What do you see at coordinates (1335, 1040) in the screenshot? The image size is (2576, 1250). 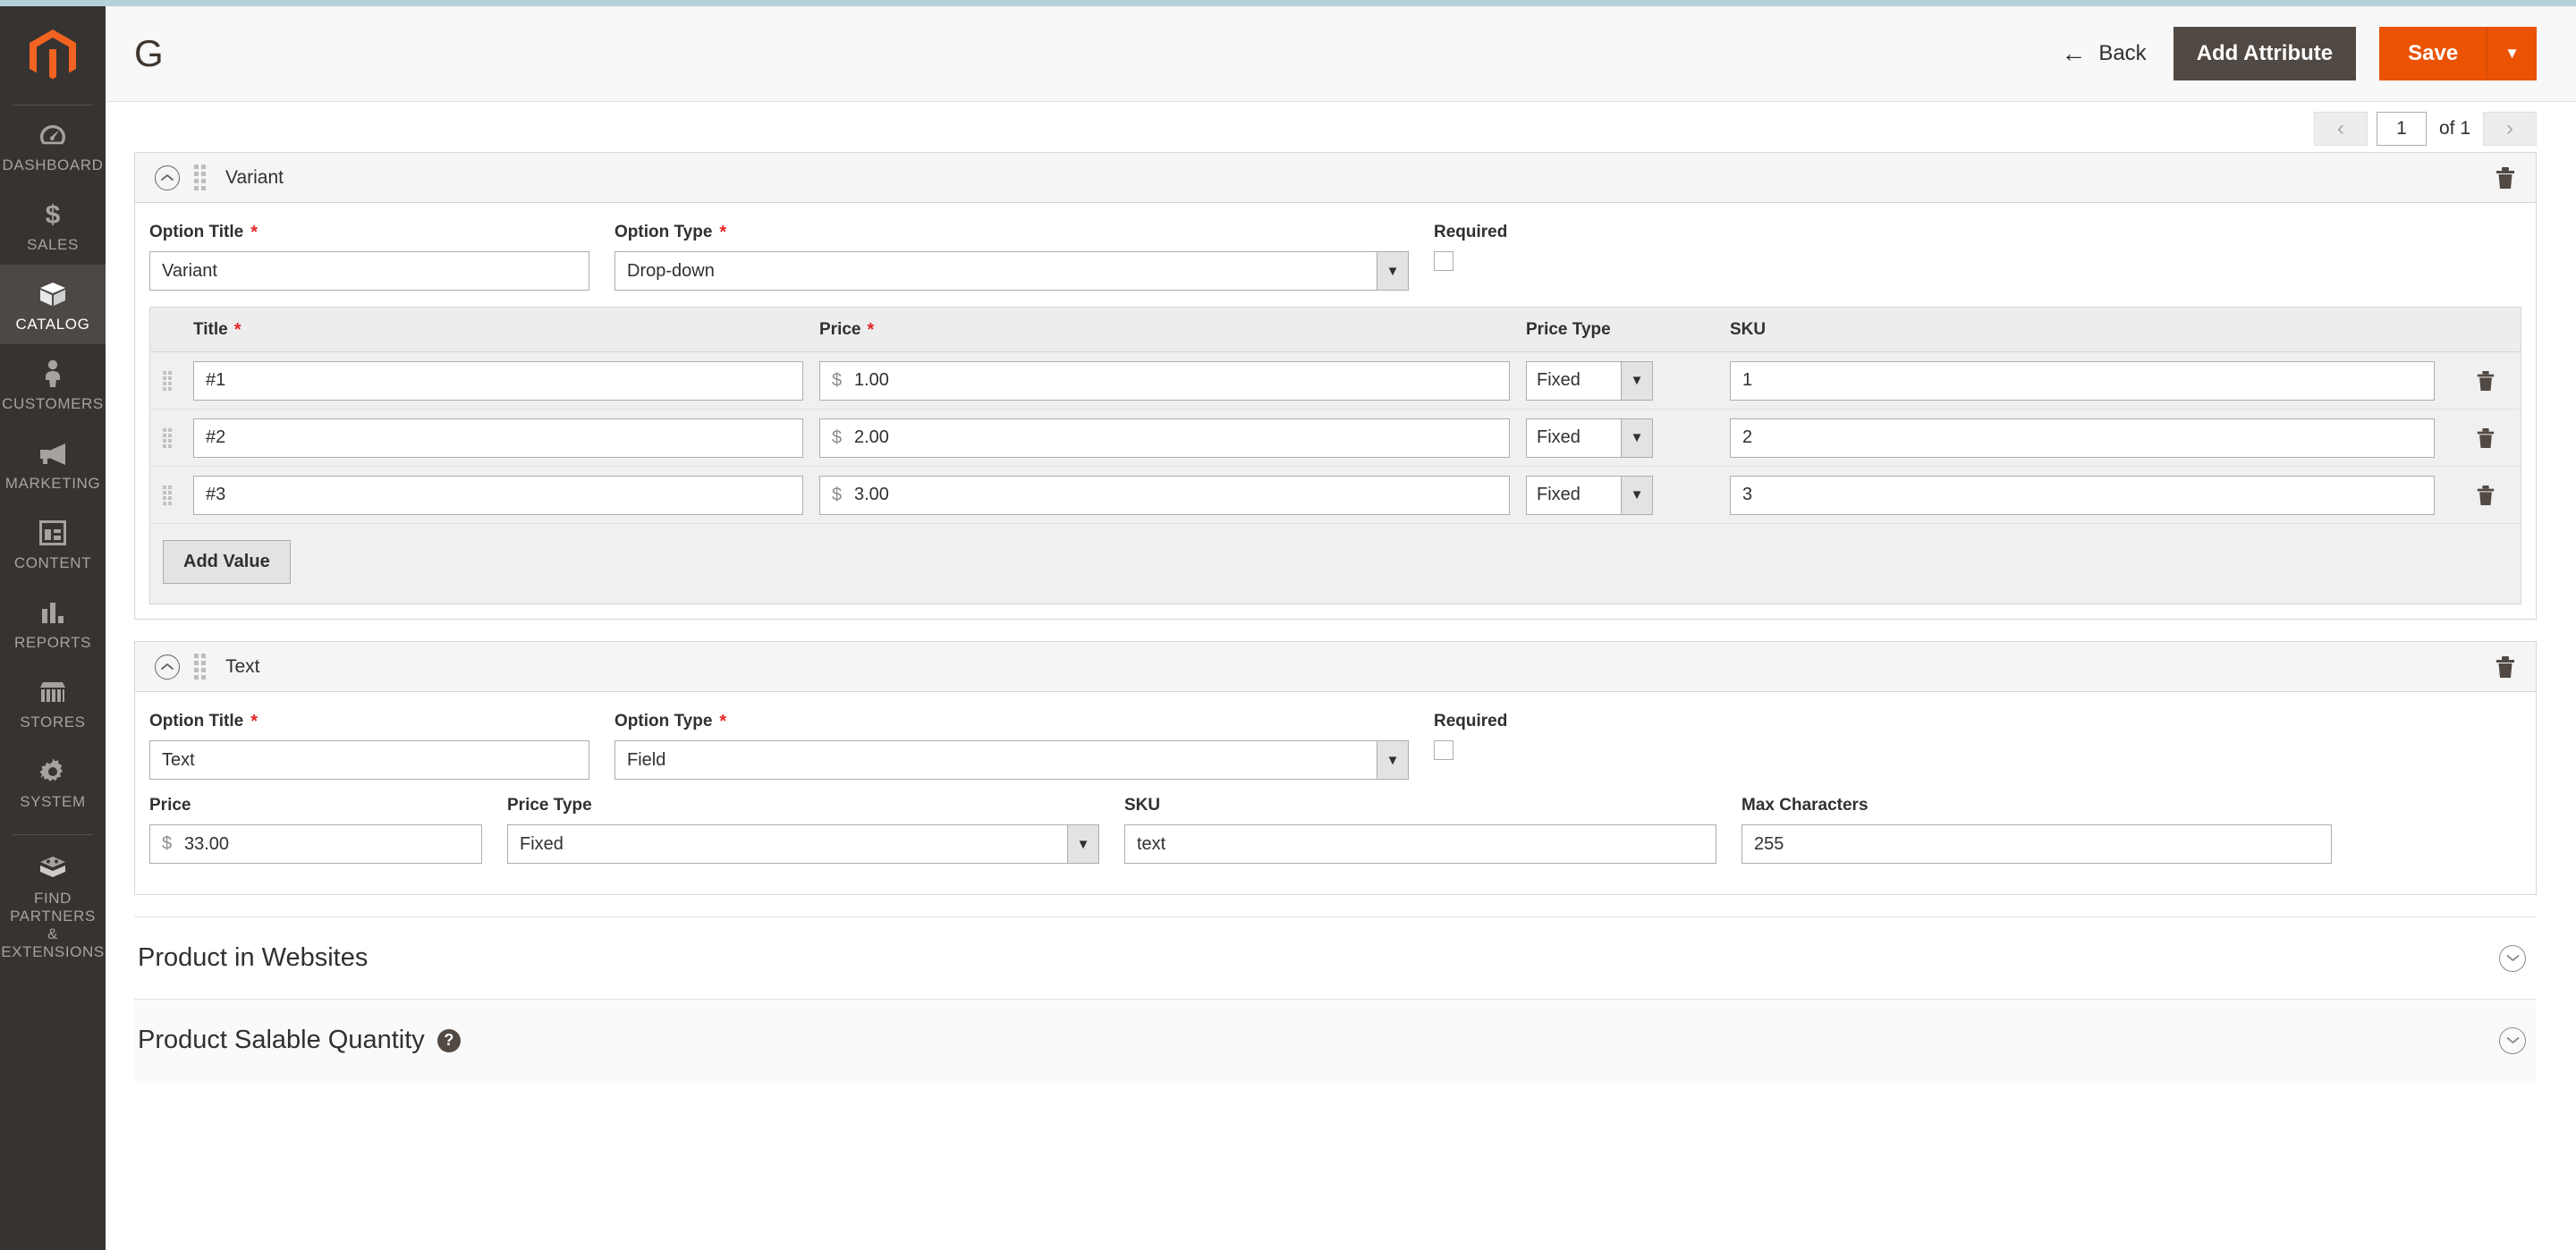 I see `section-product-salable-quantity: Product Salable Quantity ?` at bounding box center [1335, 1040].